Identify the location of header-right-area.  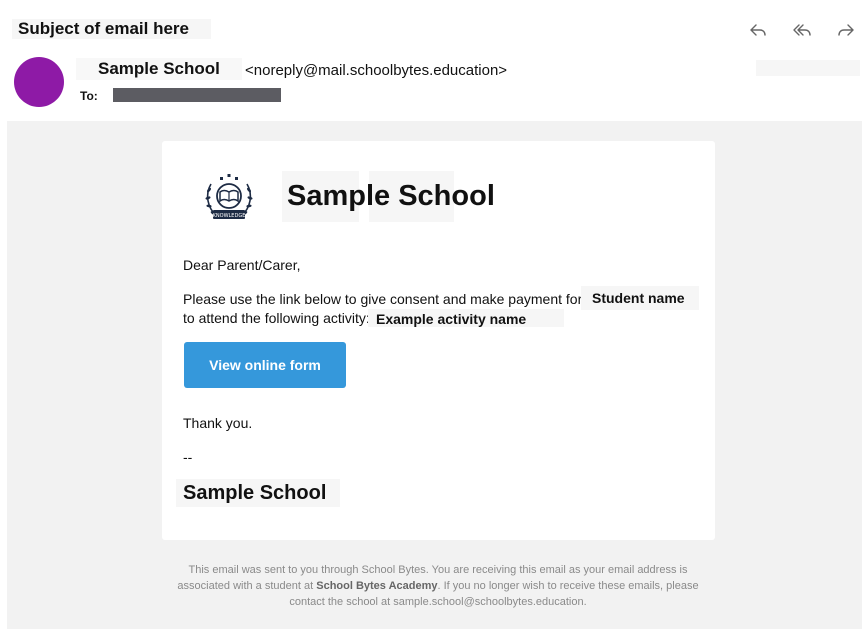
(808, 68).